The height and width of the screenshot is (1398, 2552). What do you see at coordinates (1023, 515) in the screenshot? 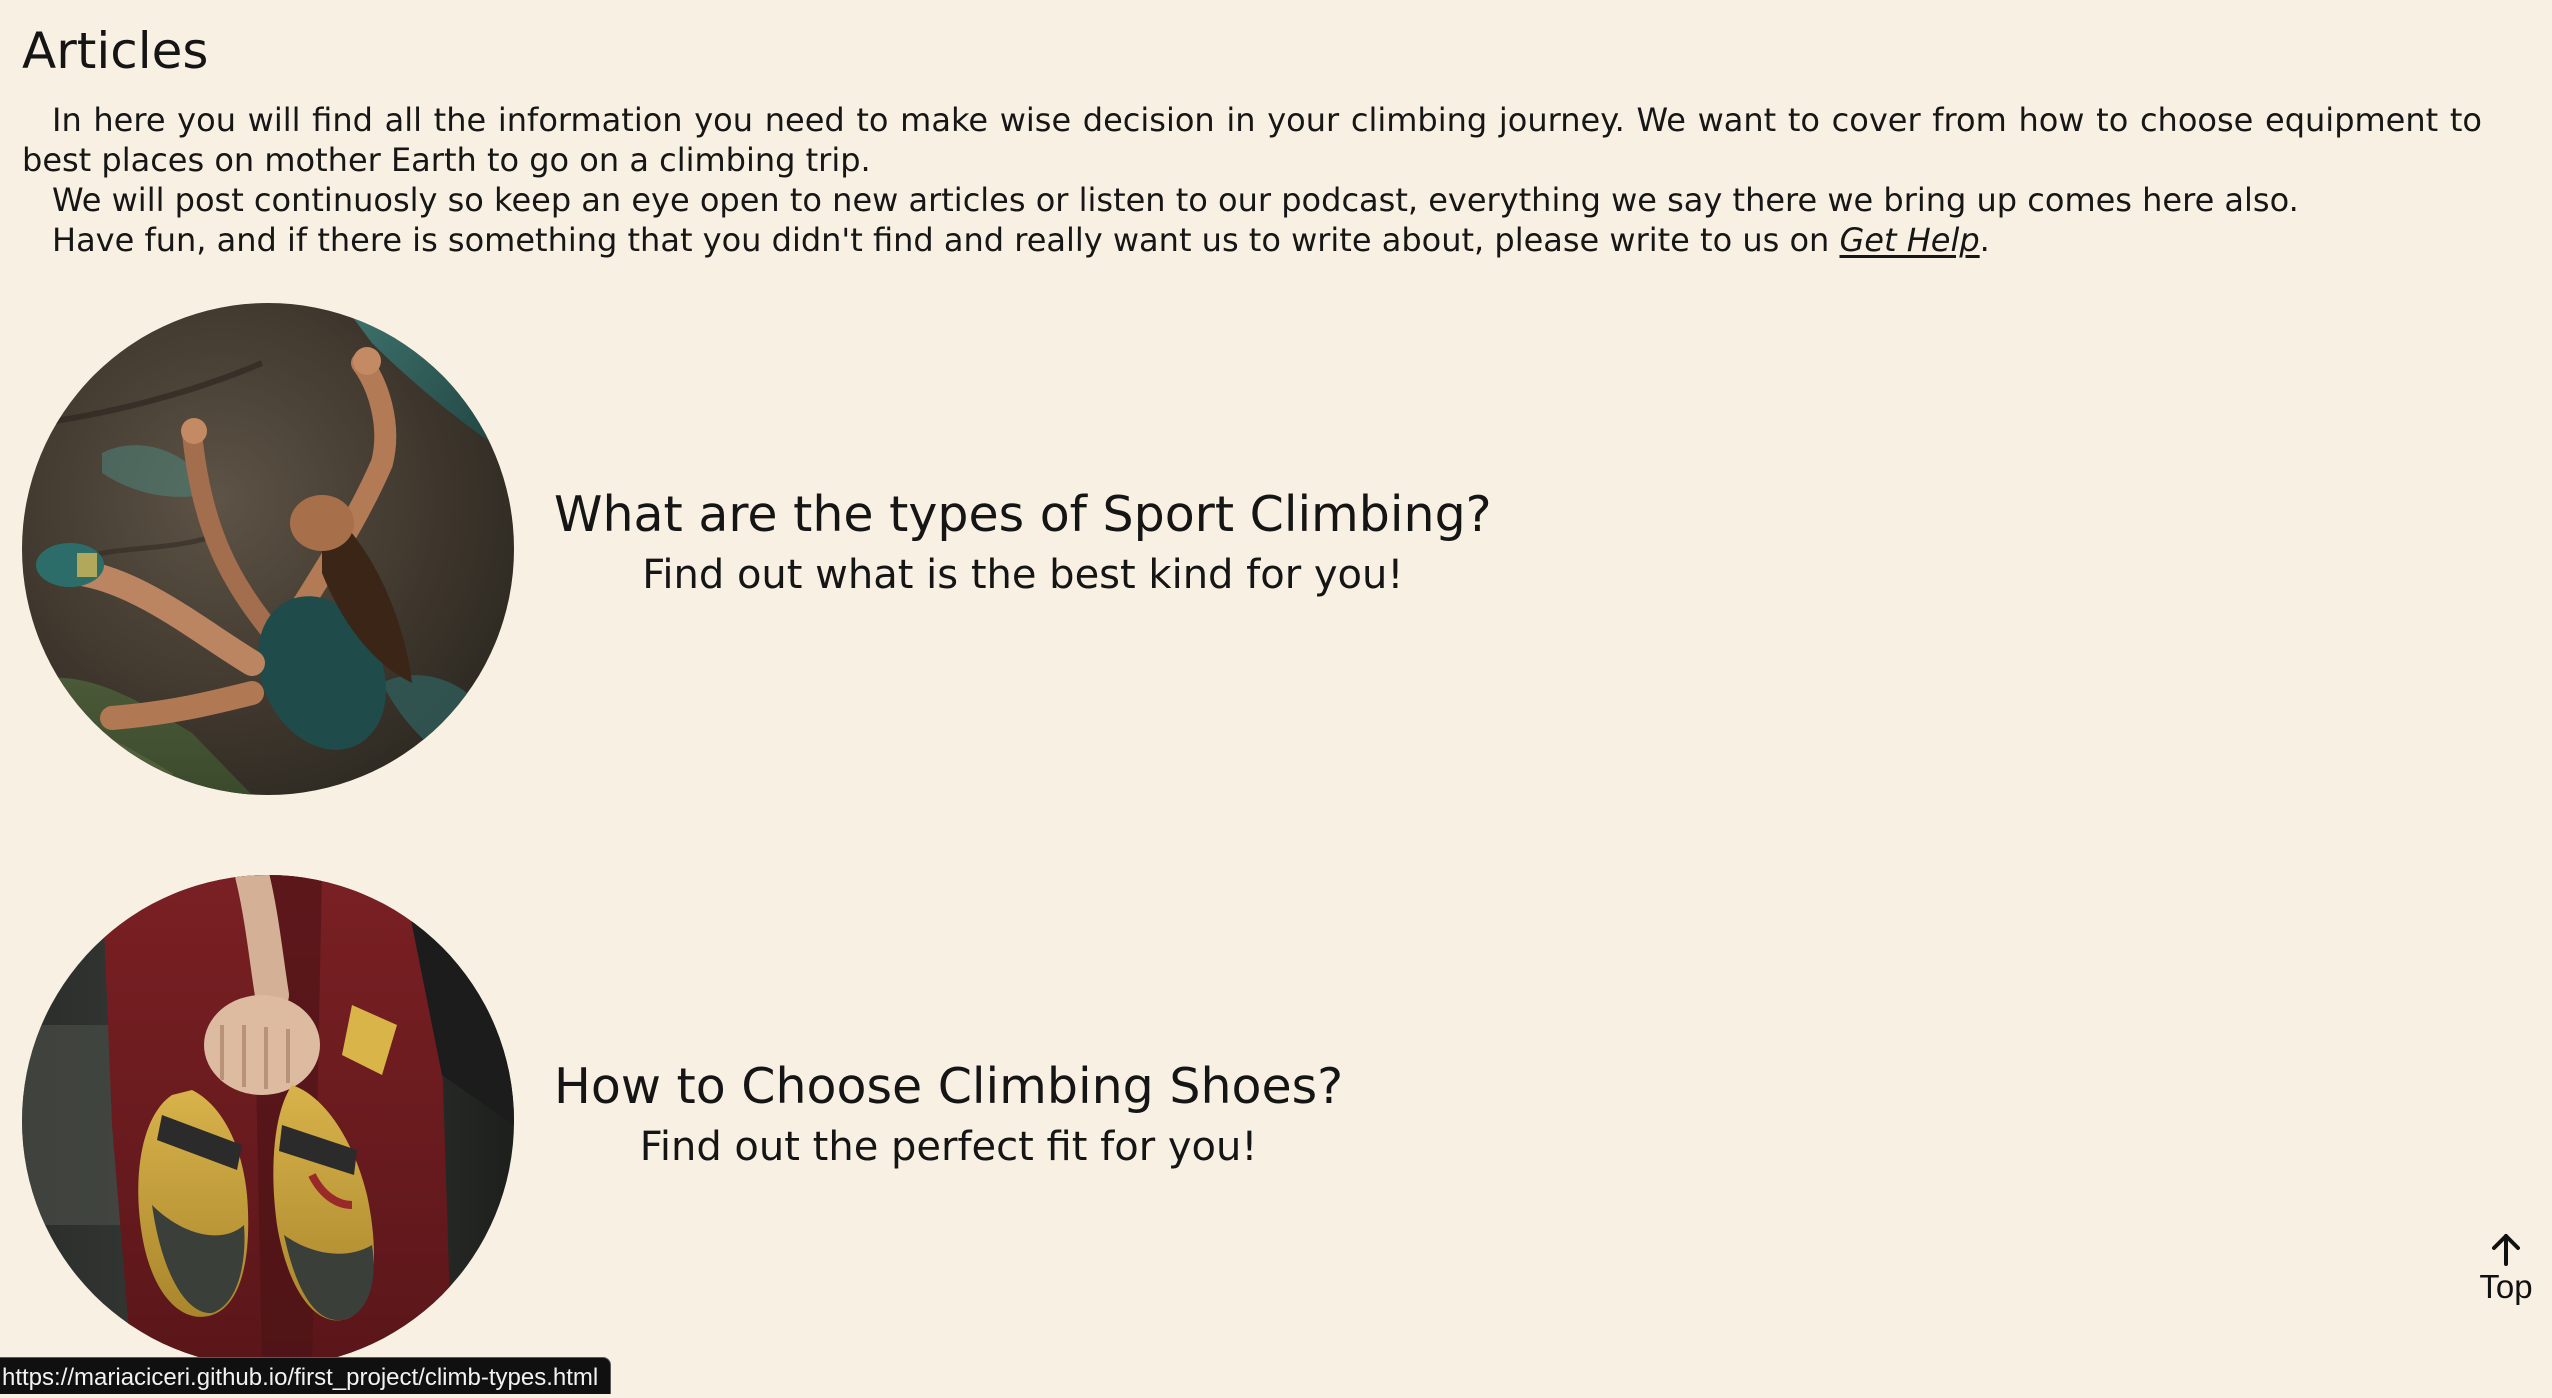
I see `article-title: What are the types of Sport Climbing?` at bounding box center [1023, 515].